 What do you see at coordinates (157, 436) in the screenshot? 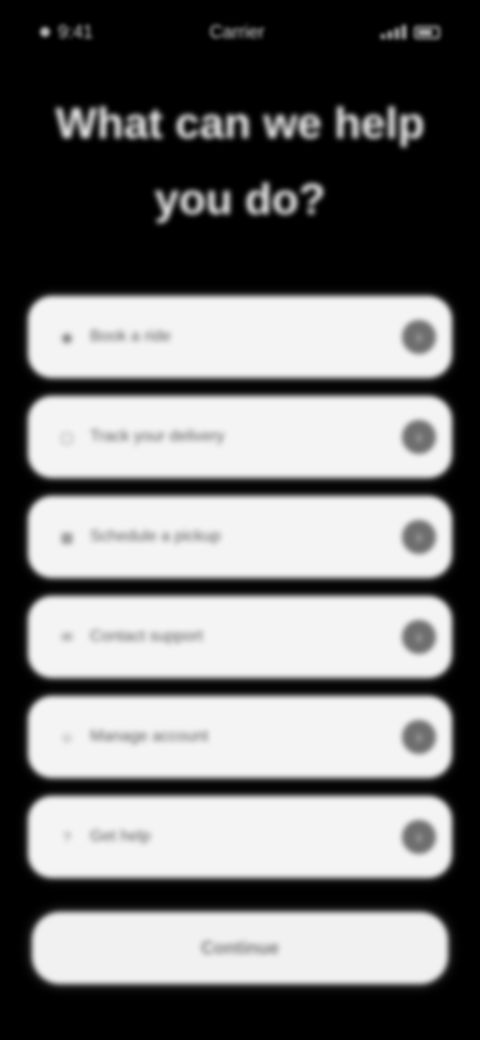
I see `option-label: Track your delivery` at bounding box center [157, 436].